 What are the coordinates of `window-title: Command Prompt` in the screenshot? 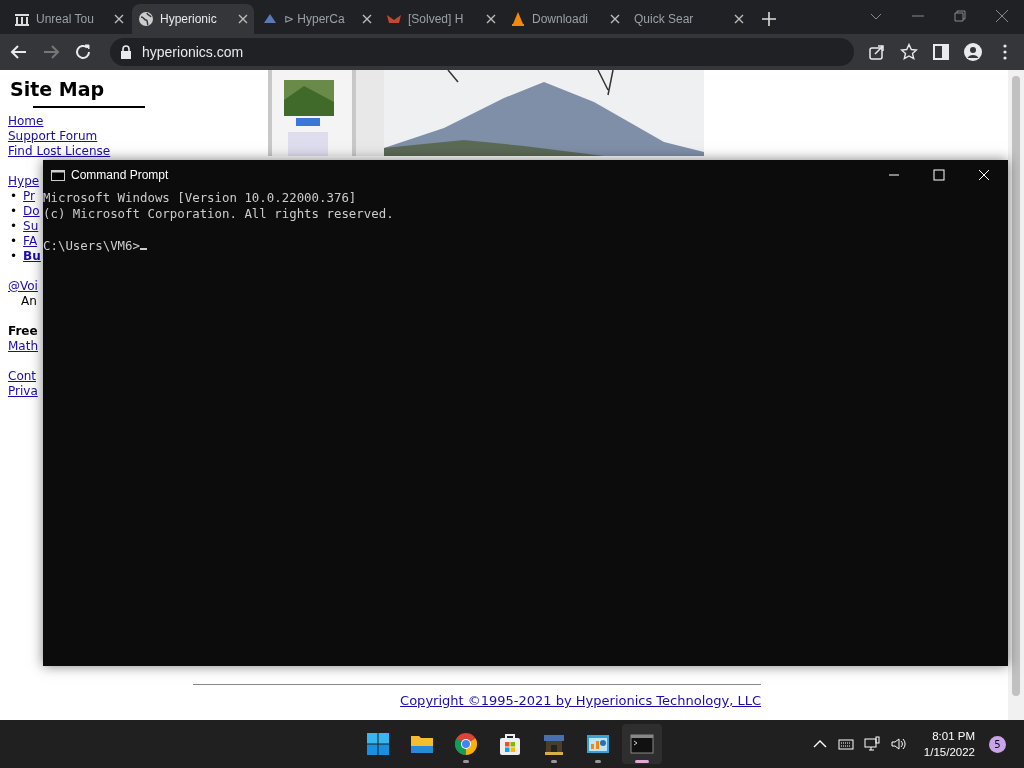 It's located at (120, 175).